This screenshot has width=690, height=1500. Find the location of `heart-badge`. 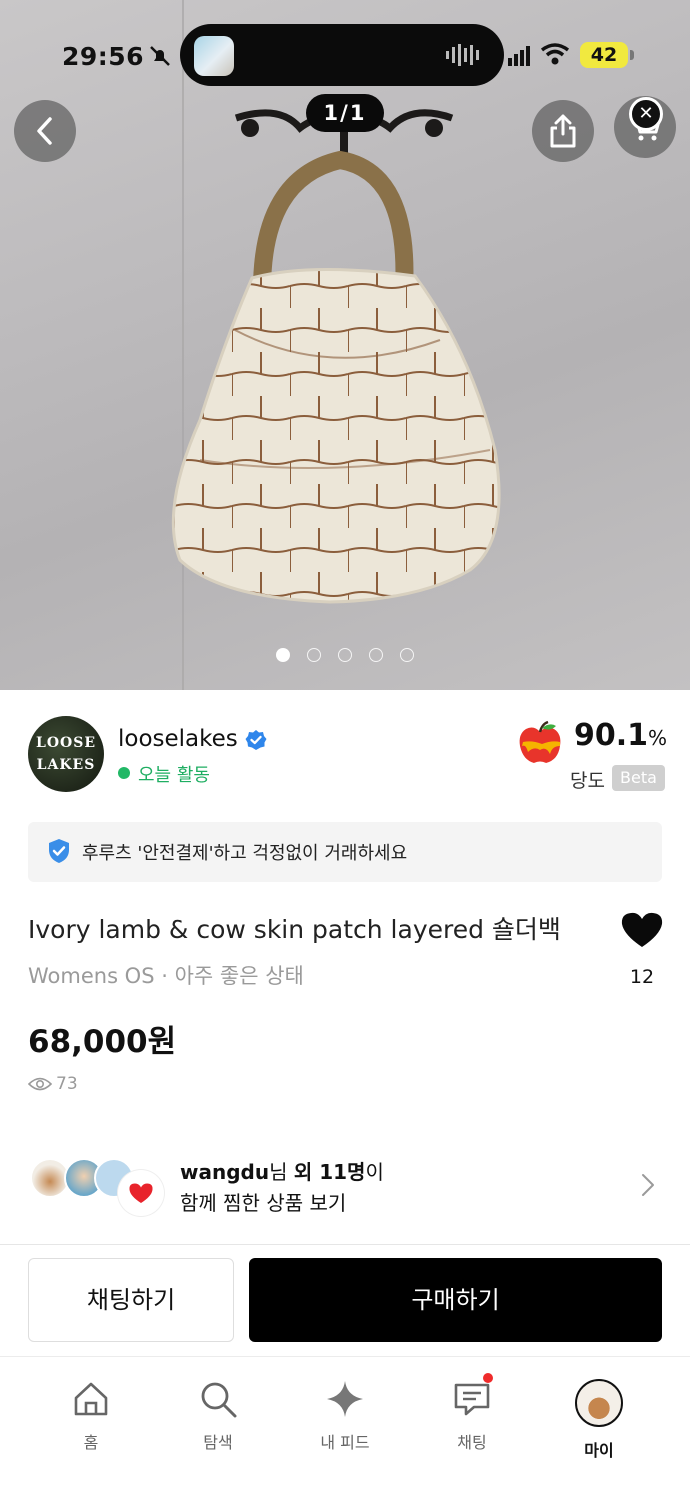

heart-badge is located at coordinates (141, 1193).